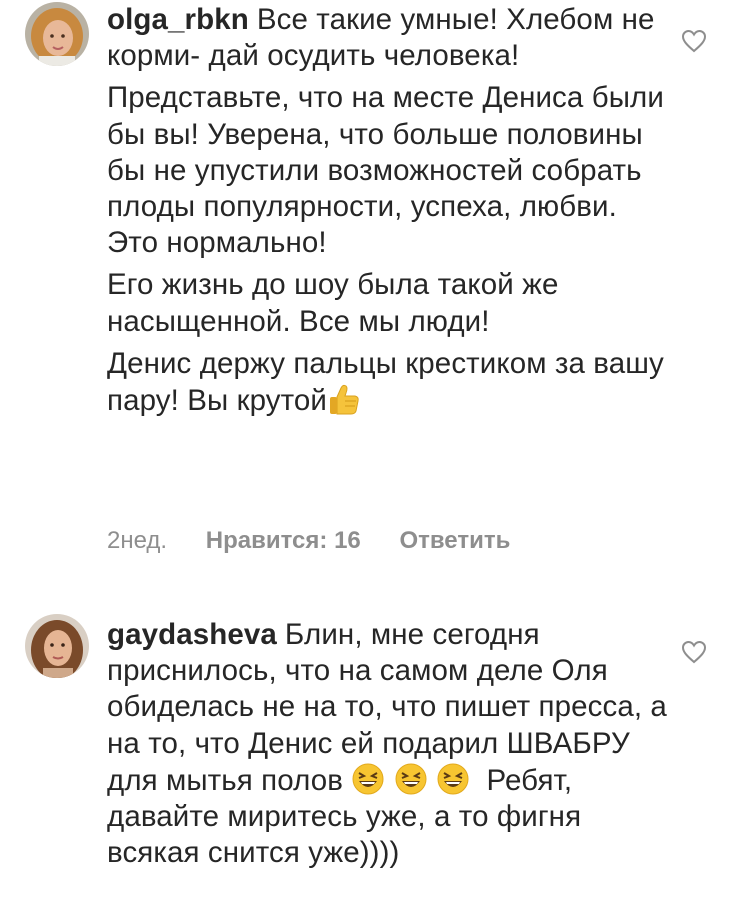 This screenshot has width=750, height=918. Describe the element at coordinates (283, 540) in the screenshot. I see `likes-count: Нравится: 16` at that location.